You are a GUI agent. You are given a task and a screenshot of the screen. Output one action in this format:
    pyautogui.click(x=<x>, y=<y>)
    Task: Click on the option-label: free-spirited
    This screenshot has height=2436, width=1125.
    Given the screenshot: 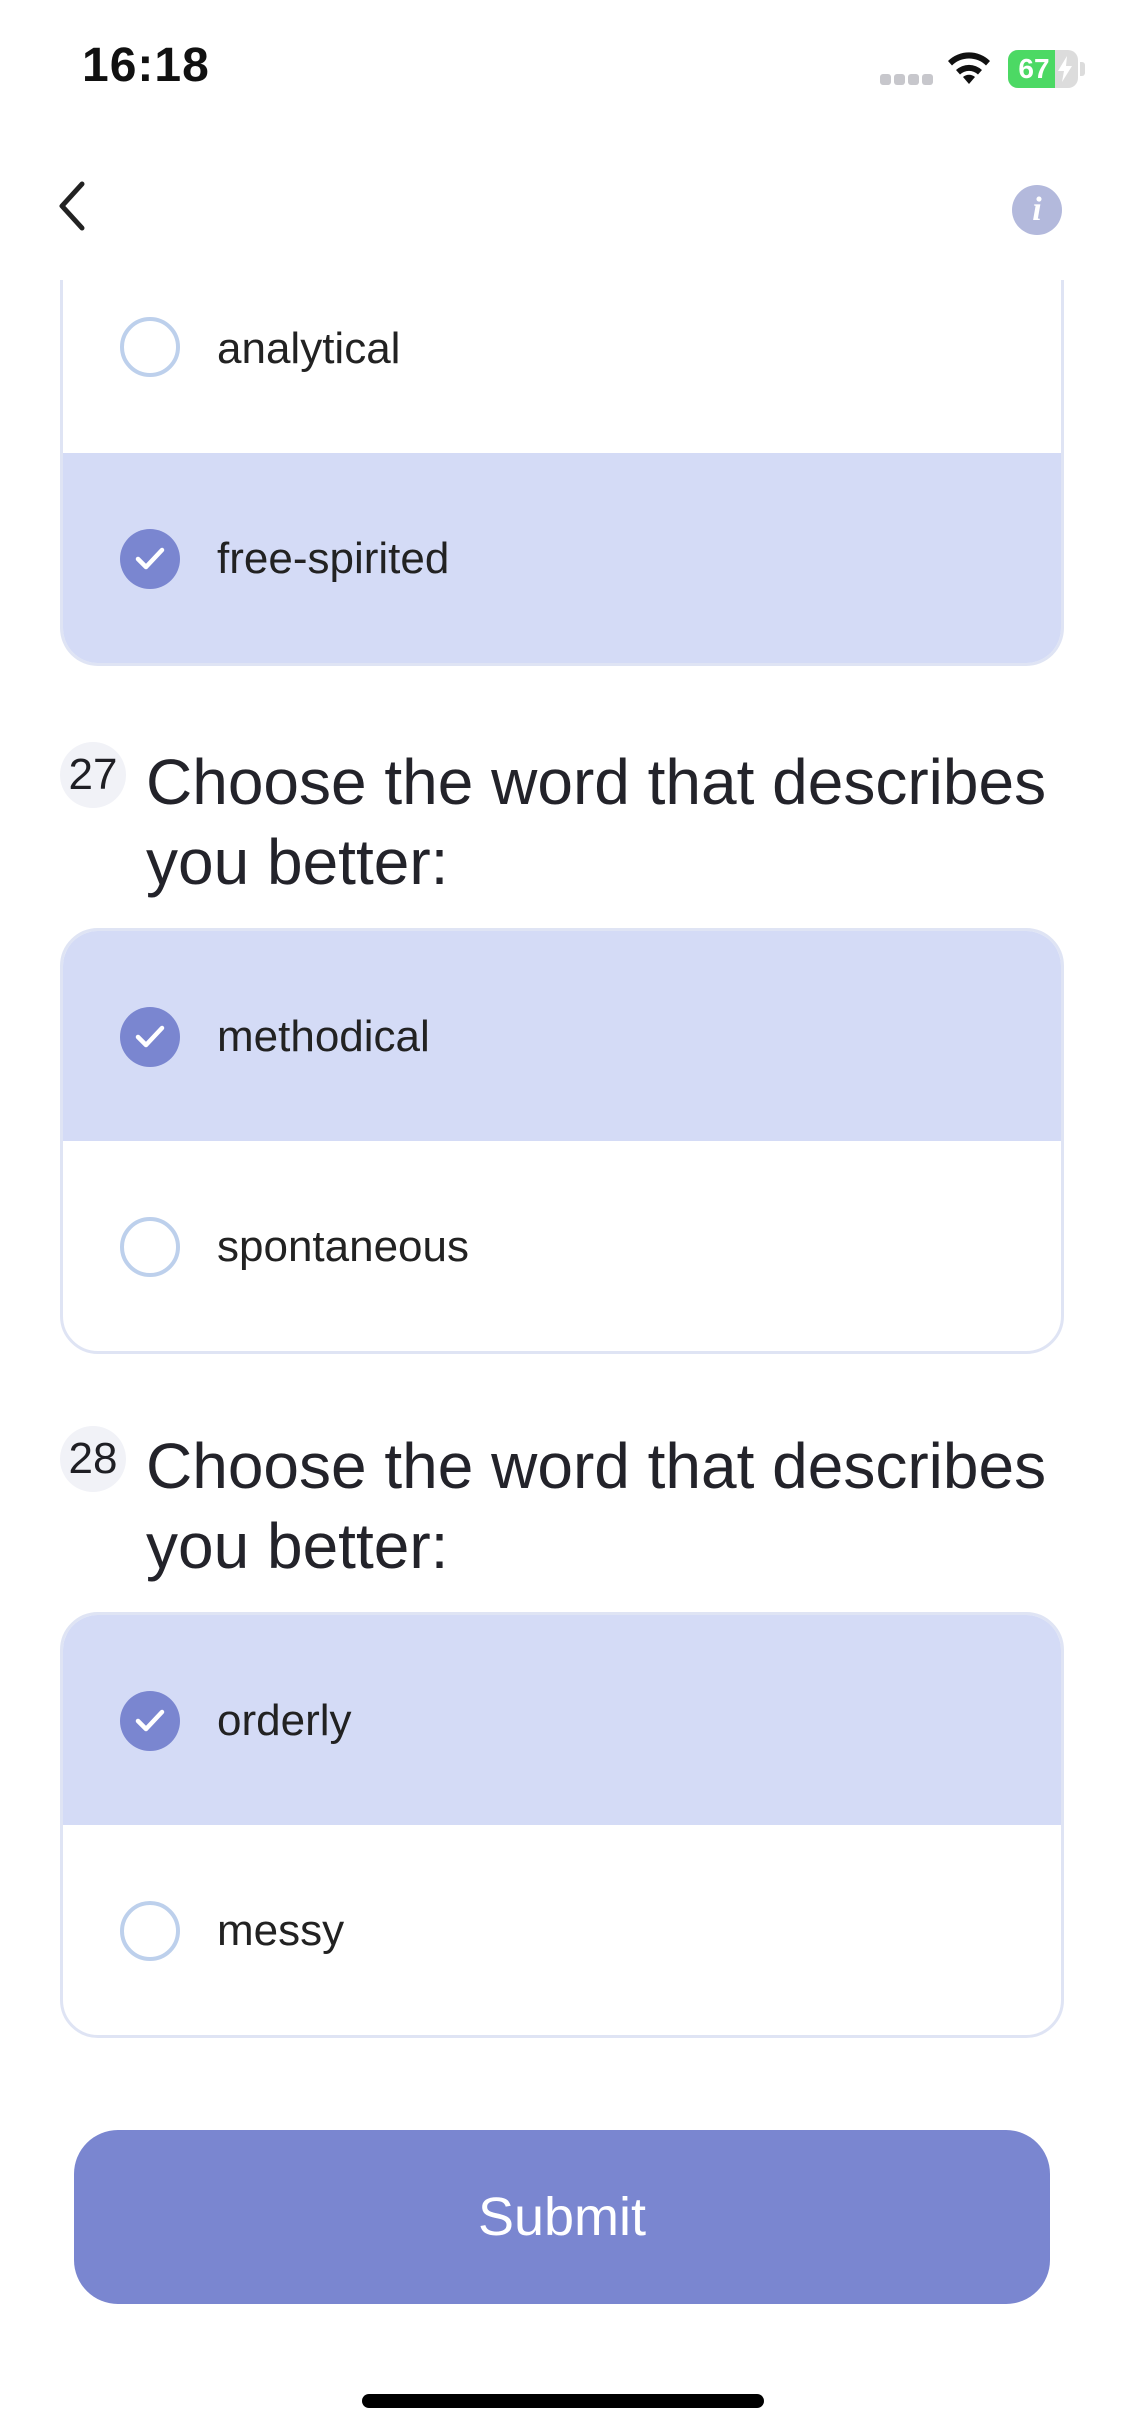 What is the action you would take?
    pyautogui.click(x=333, y=558)
    